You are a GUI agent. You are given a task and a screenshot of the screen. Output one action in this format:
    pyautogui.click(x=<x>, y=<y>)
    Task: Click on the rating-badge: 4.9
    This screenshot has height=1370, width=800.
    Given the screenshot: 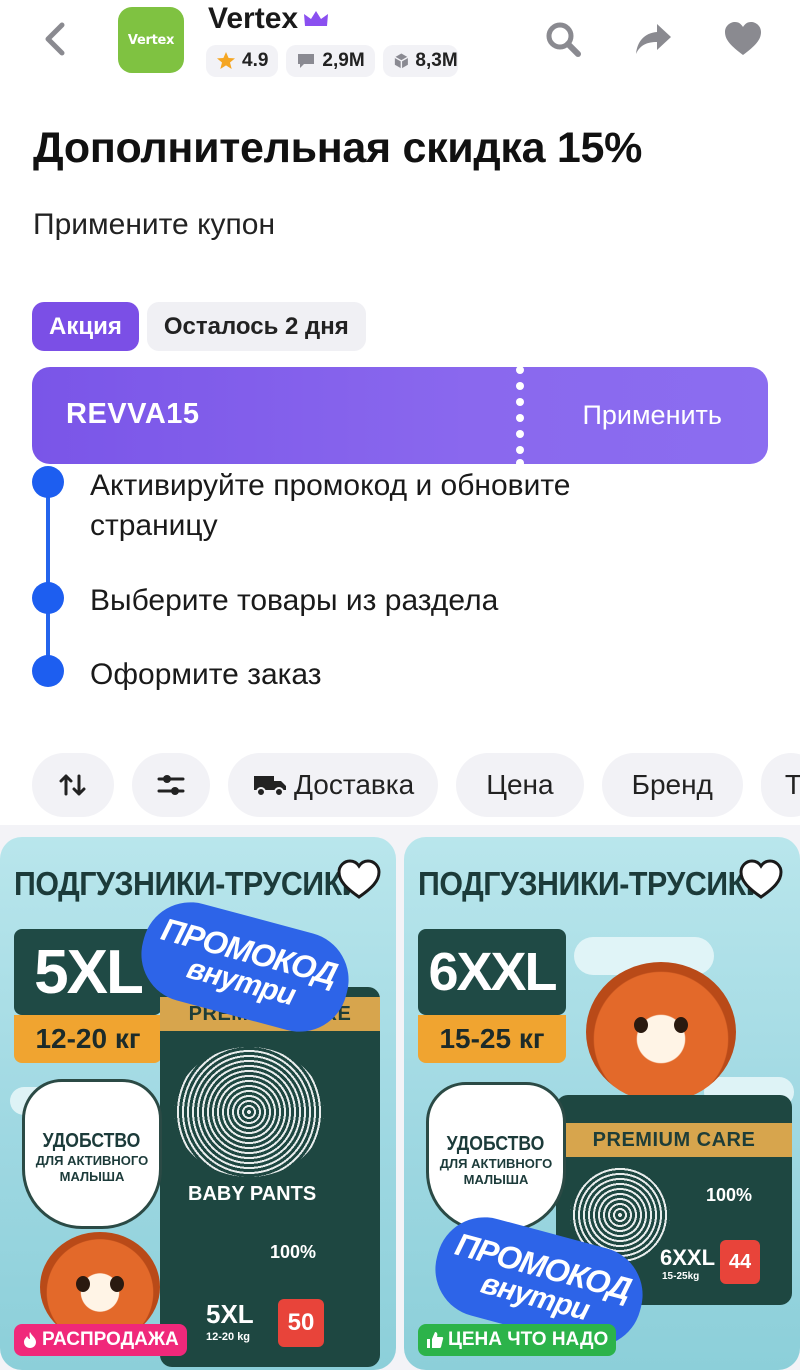 What is the action you would take?
    pyautogui.click(x=242, y=61)
    